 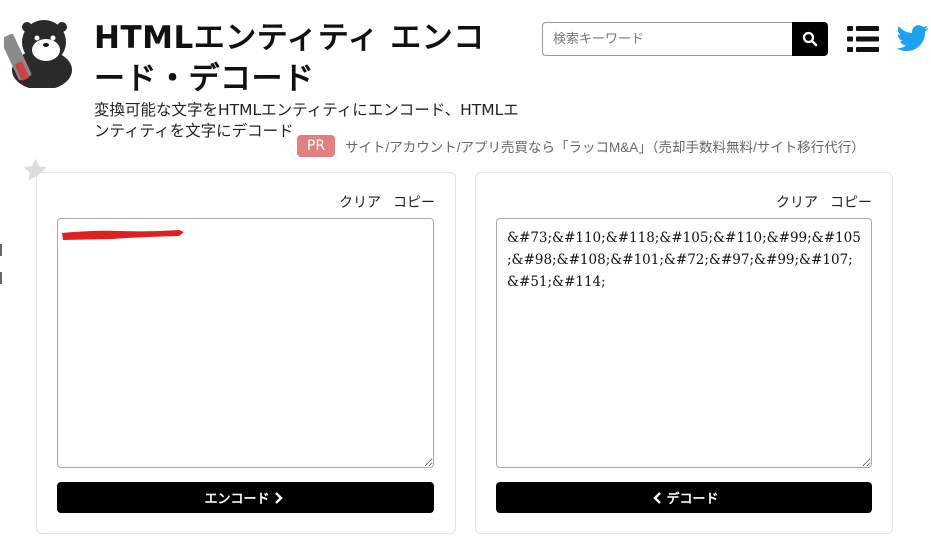 What do you see at coordinates (38, 51) in the screenshot?
I see `otter-mascot-logo` at bounding box center [38, 51].